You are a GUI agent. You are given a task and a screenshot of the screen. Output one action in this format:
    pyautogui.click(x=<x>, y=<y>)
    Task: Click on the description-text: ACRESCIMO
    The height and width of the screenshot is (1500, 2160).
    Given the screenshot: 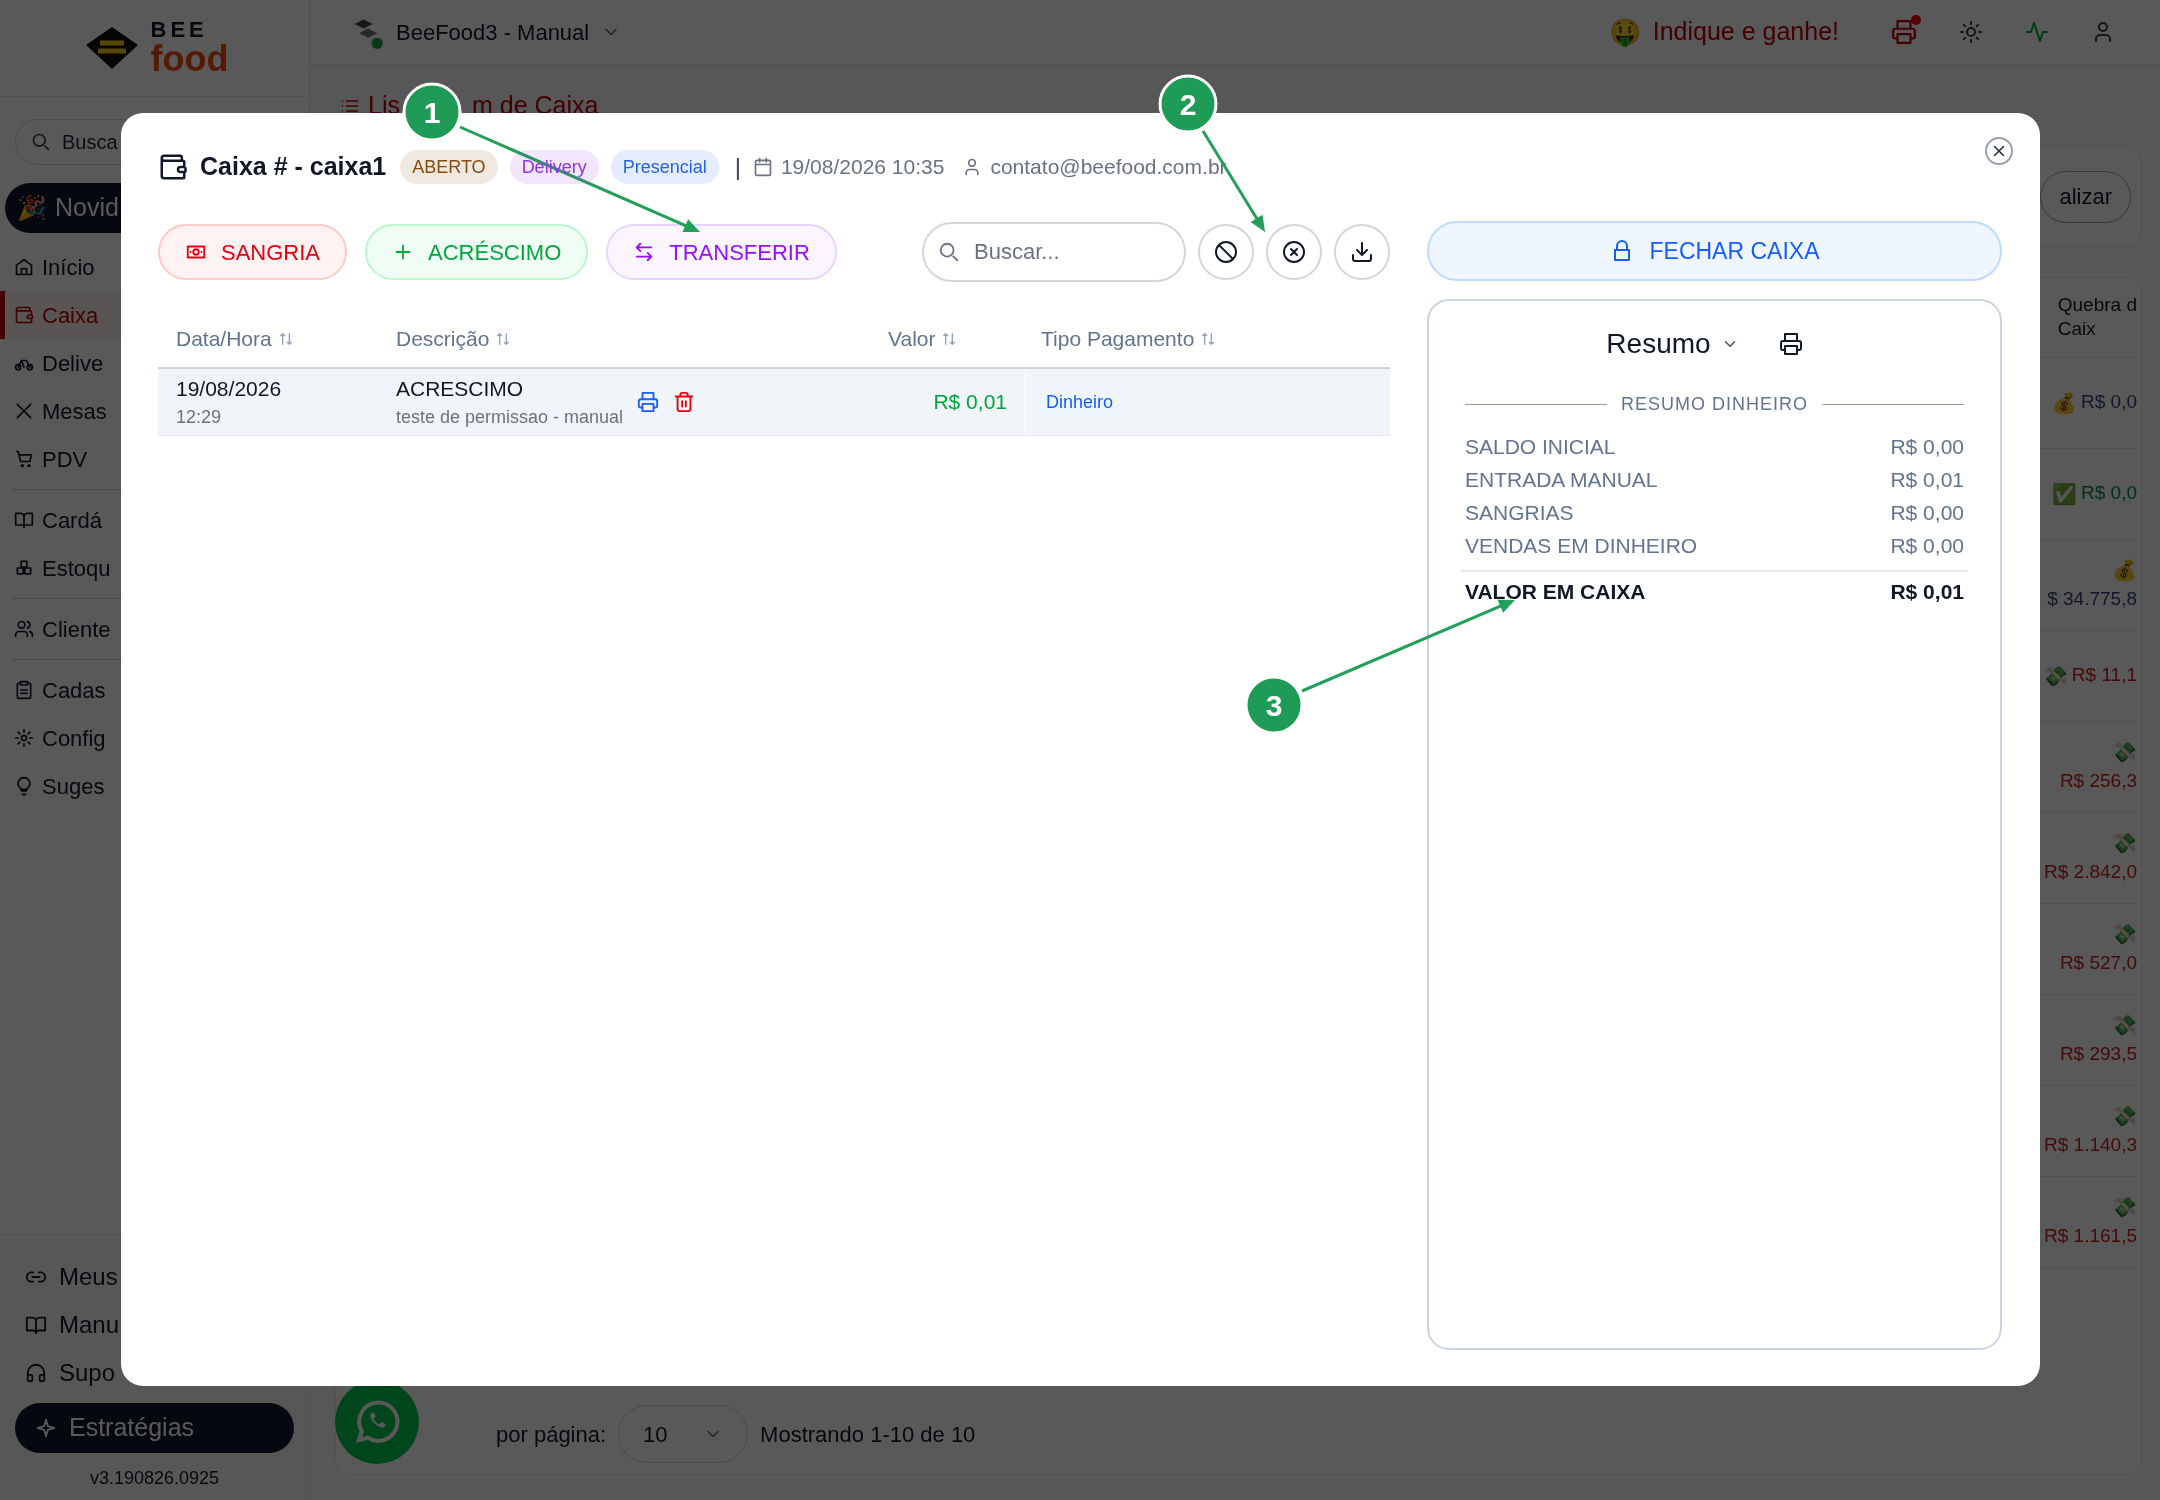 What is the action you would take?
    pyautogui.click(x=460, y=388)
    